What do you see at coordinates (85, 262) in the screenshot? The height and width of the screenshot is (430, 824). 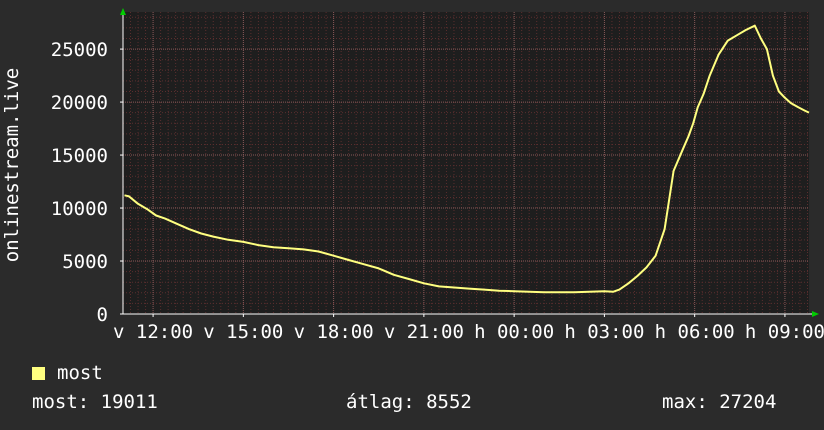 I see `y-tick-label: 5000` at bounding box center [85, 262].